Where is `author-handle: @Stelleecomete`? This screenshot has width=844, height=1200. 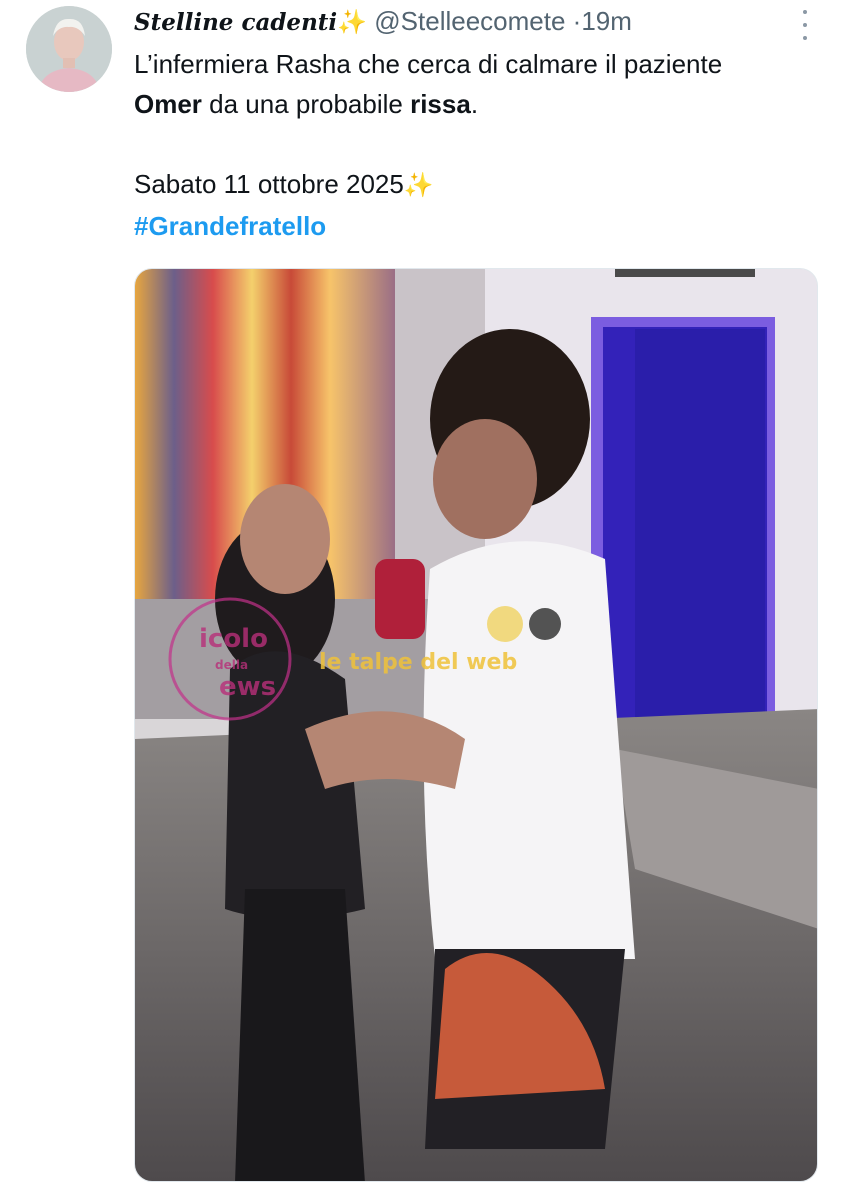
author-handle: @Stelleecomete is located at coordinates (469, 21).